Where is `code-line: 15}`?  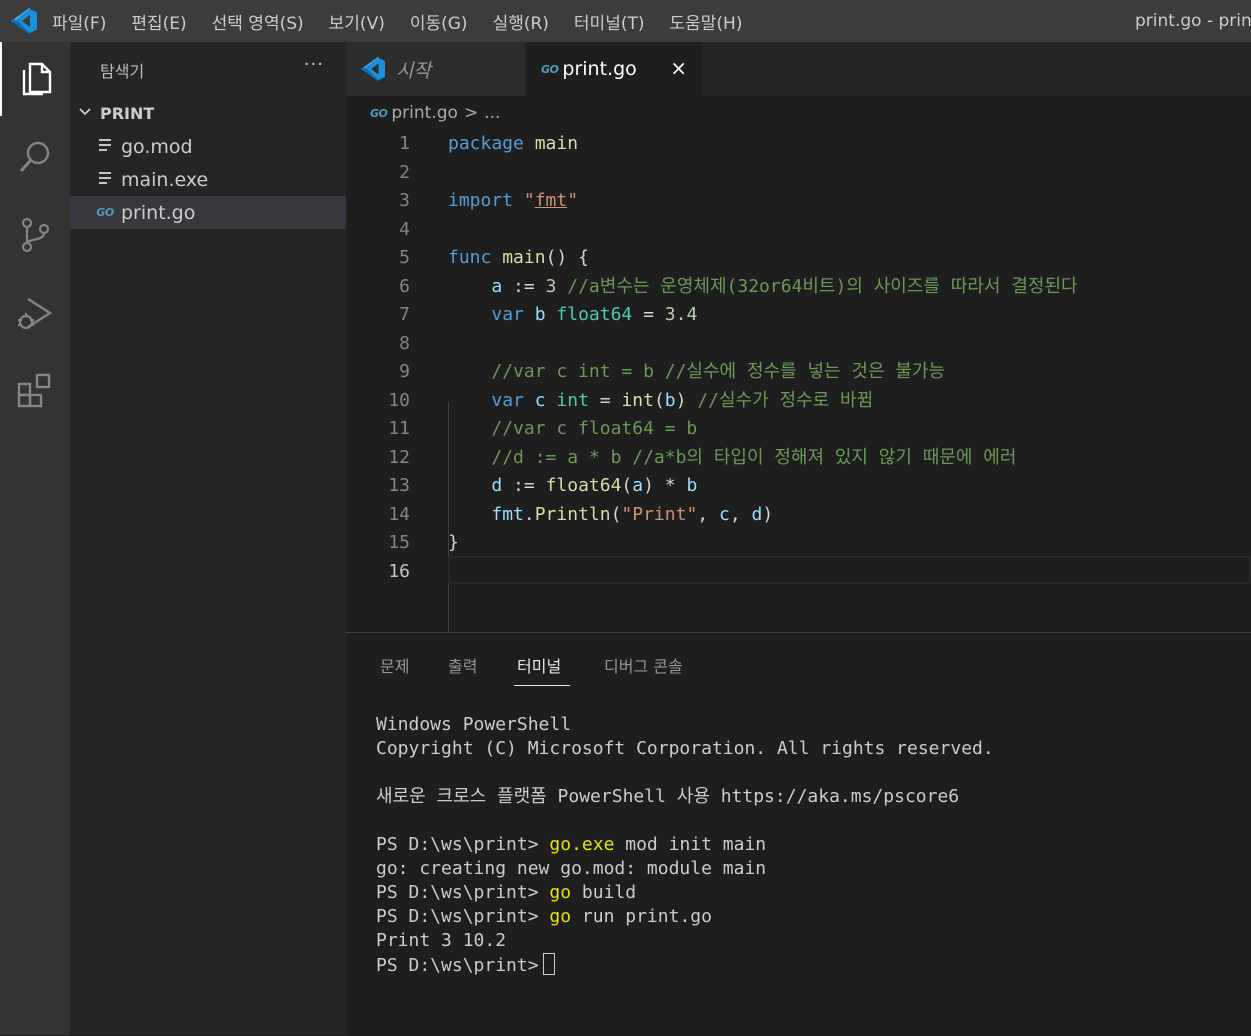 code-line: 15} is located at coordinates (798, 543).